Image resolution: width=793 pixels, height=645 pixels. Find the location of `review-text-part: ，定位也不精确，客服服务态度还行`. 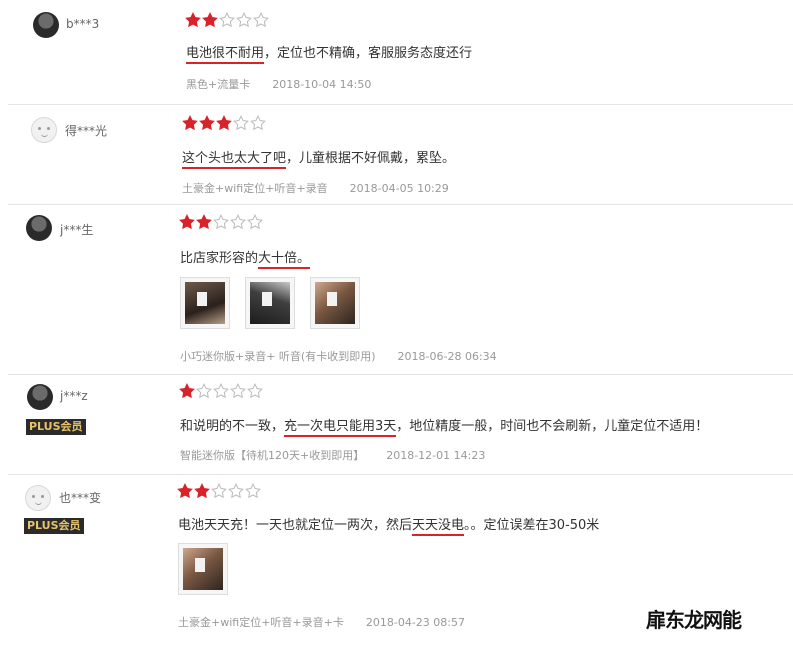

review-text-part: ，定位也不精确，客服服务态度还行 is located at coordinates (368, 53).